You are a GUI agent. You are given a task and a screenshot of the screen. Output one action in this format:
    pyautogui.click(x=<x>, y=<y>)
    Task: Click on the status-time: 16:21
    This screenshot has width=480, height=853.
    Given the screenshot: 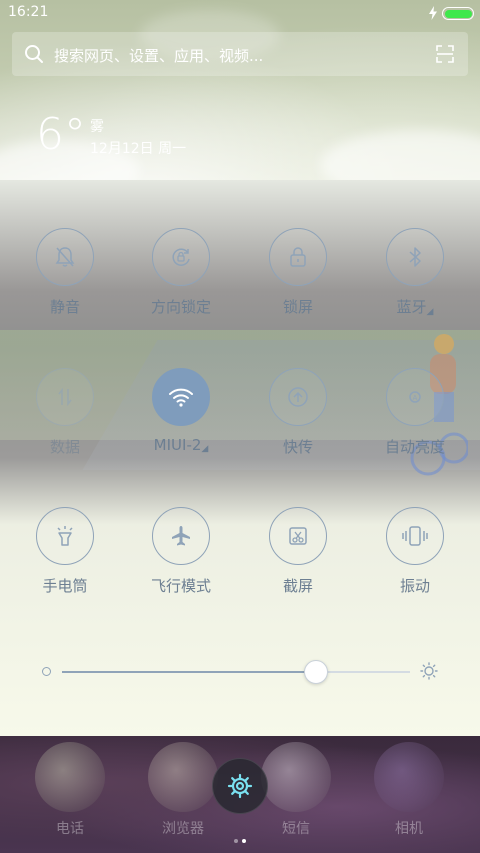 What is the action you would take?
    pyautogui.click(x=28, y=12)
    